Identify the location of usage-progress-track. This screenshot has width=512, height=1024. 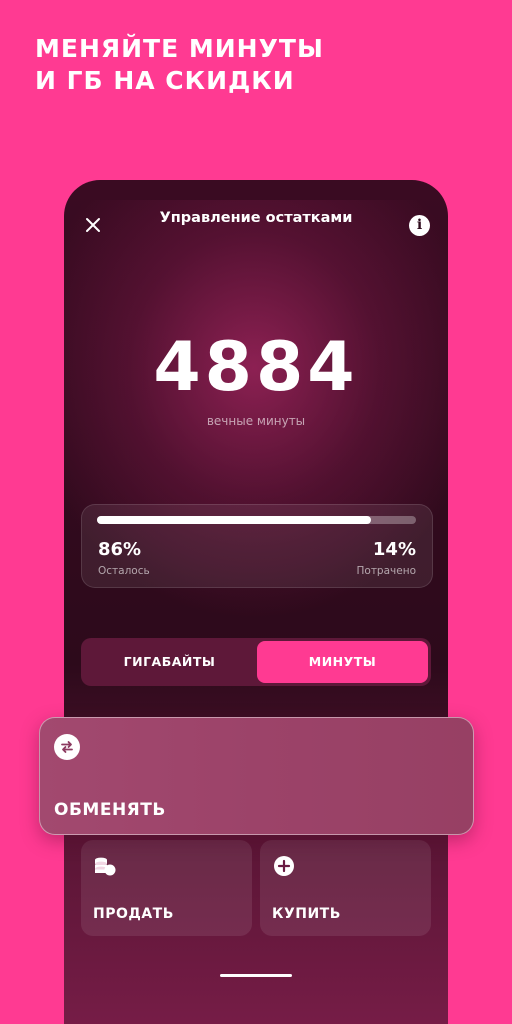
(256, 520).